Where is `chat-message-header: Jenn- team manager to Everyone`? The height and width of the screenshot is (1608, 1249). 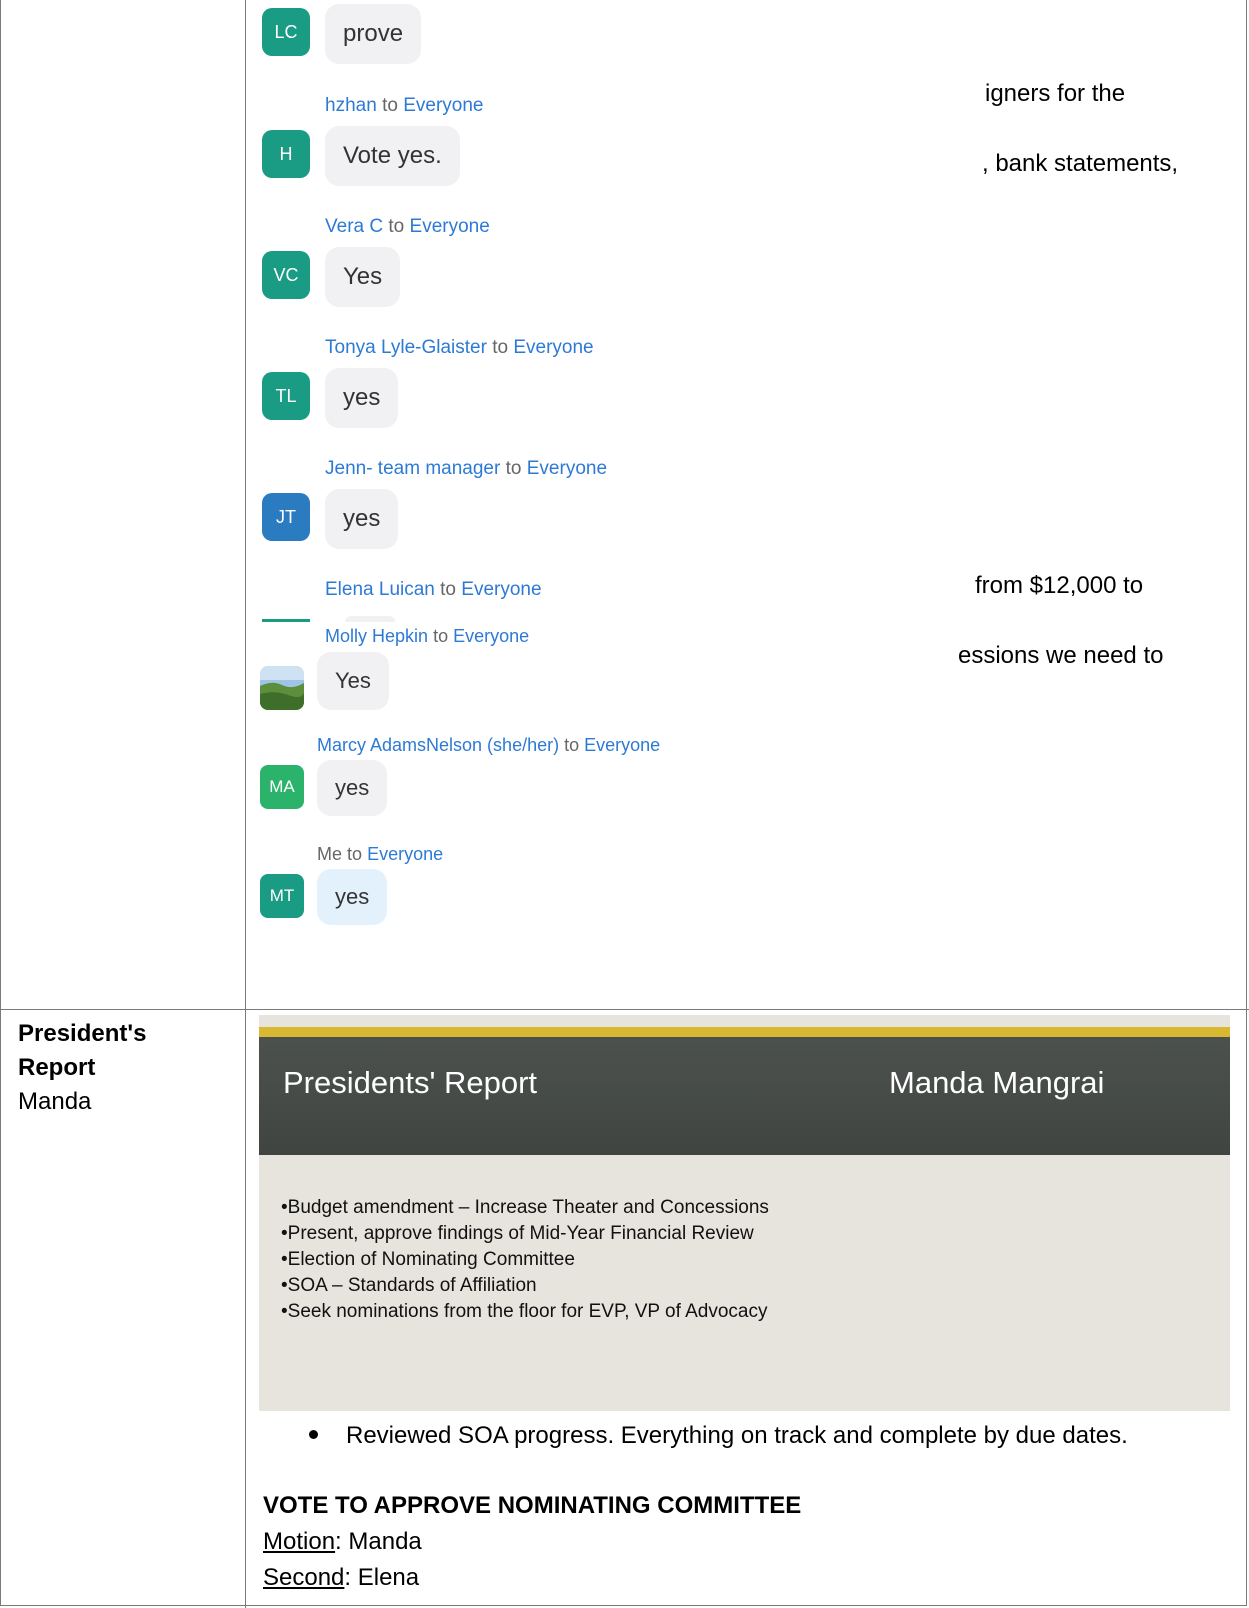
chat-message-header: Jenn- team manager to Everyone is located at coordinates (466, 469).